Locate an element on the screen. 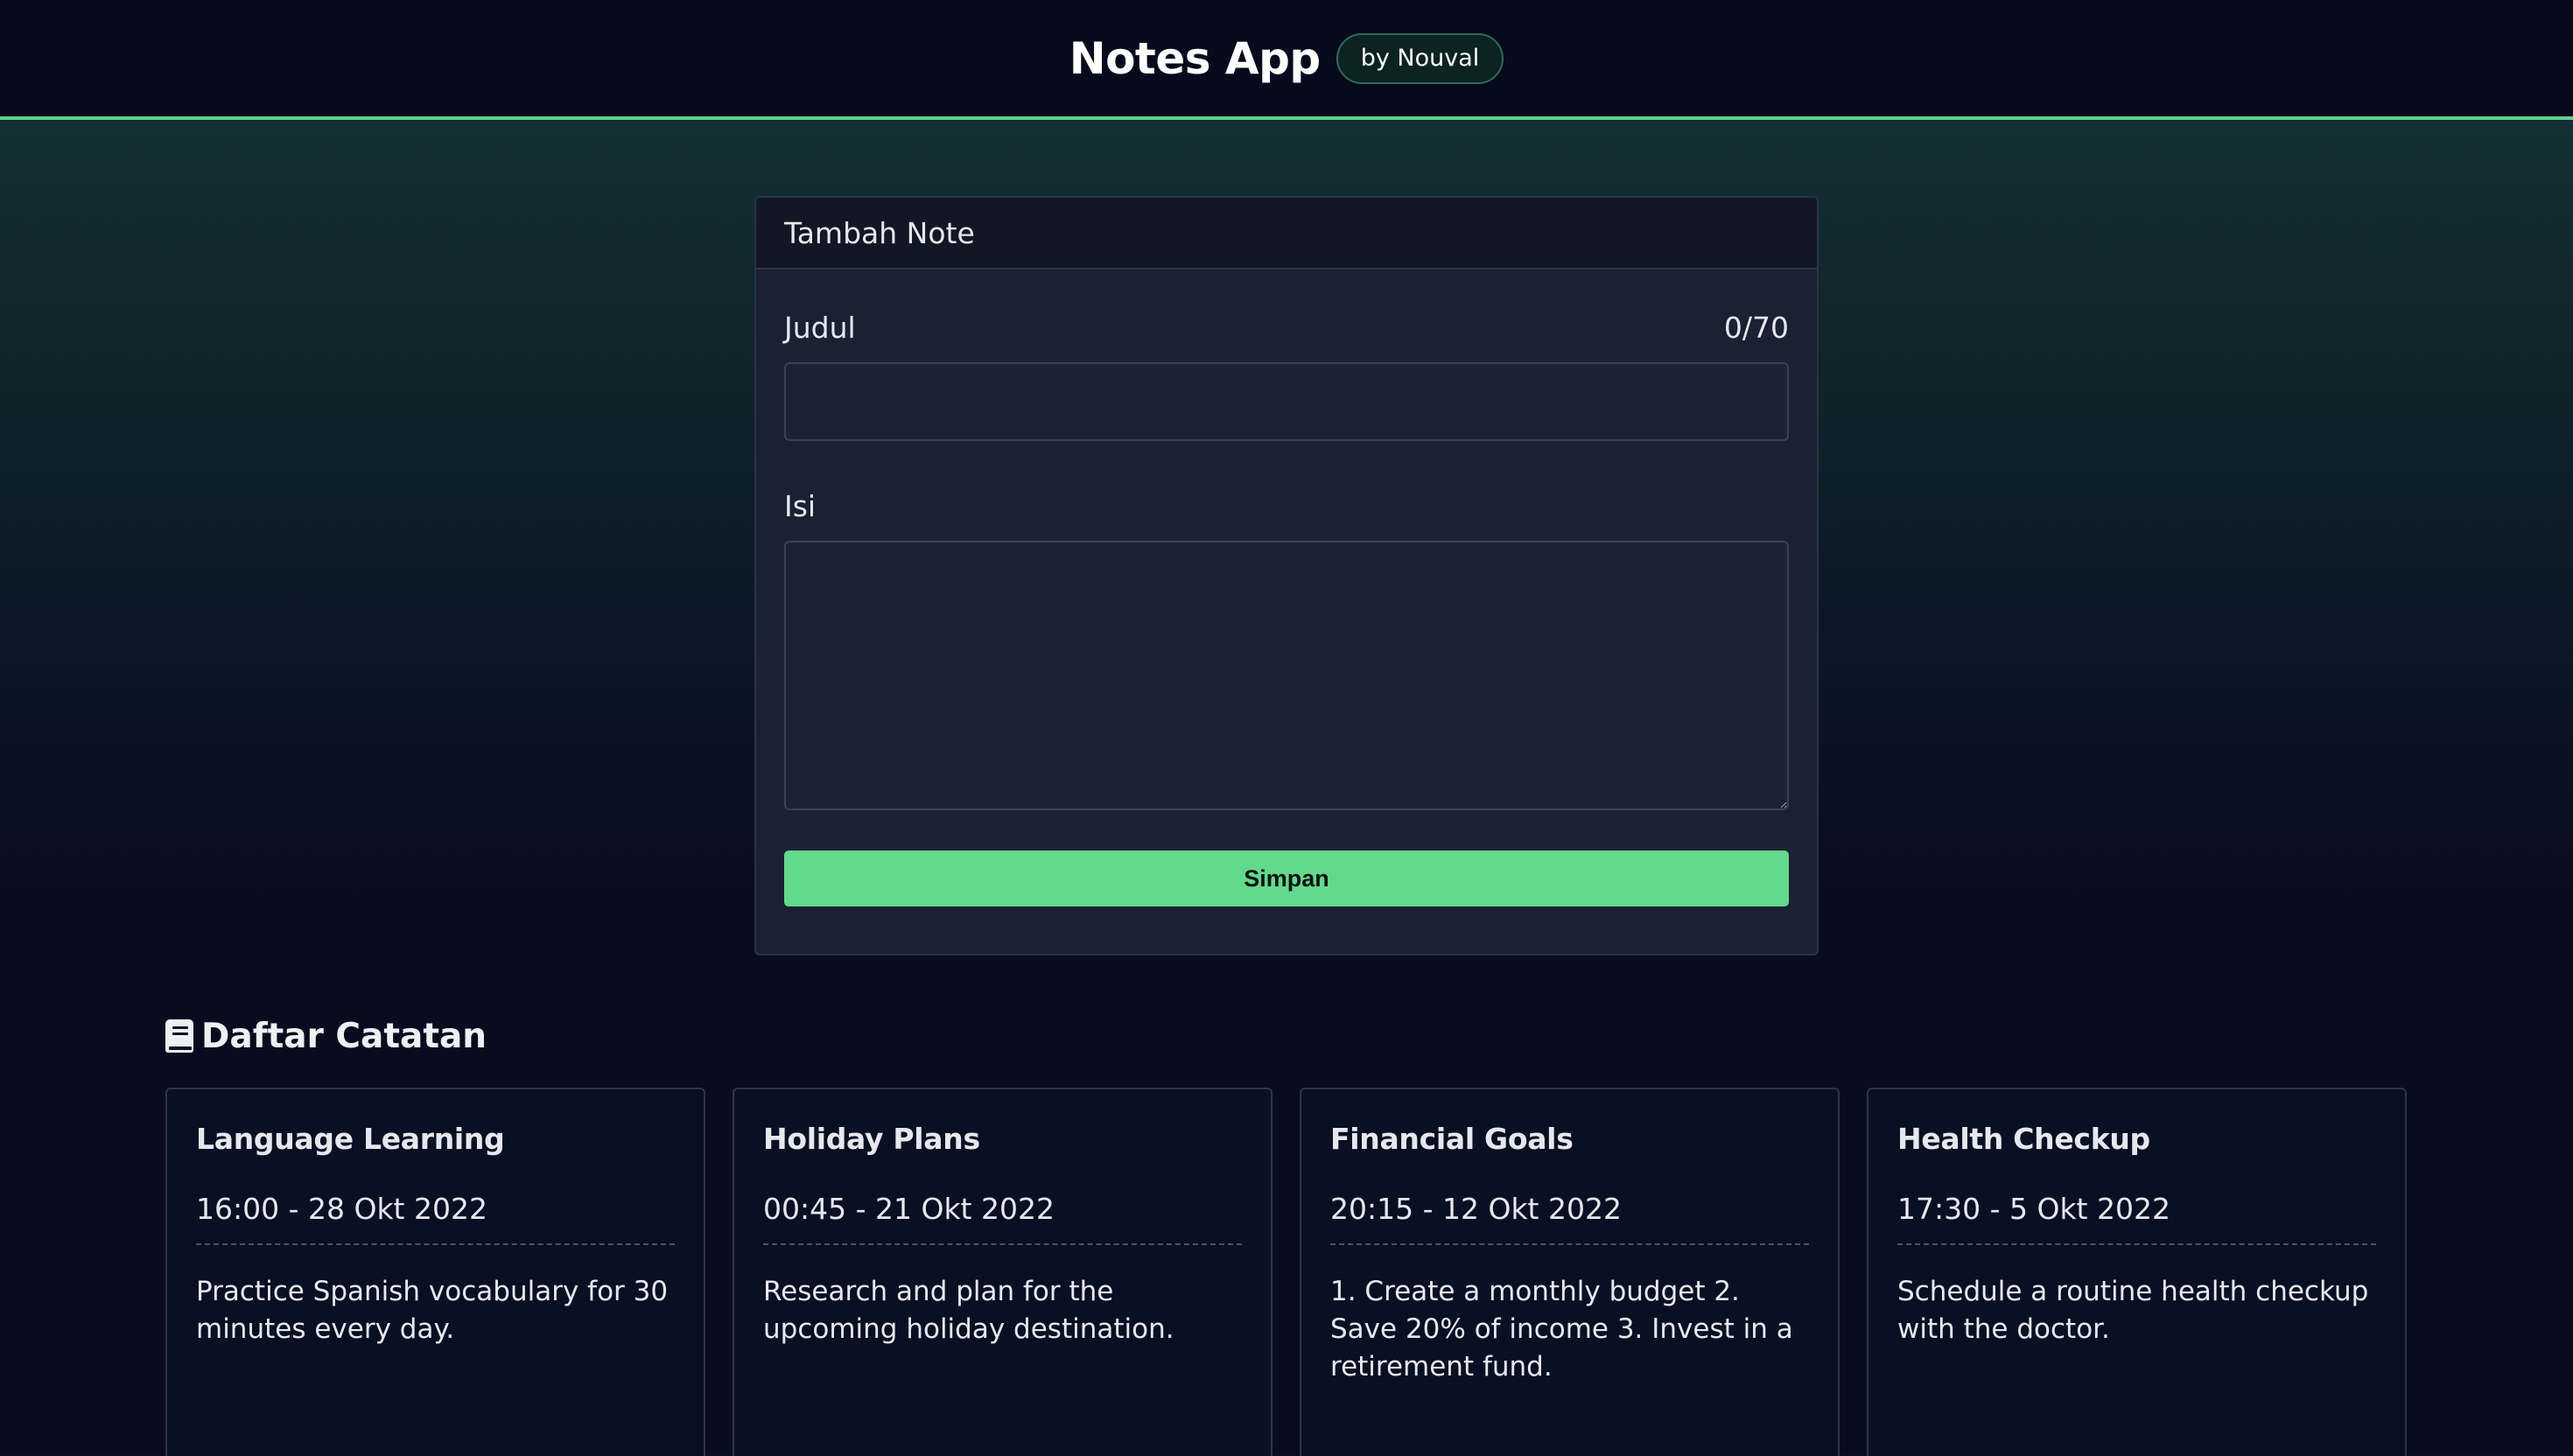  note-title: Financial Goals is located at coordinates (1452, 1138).